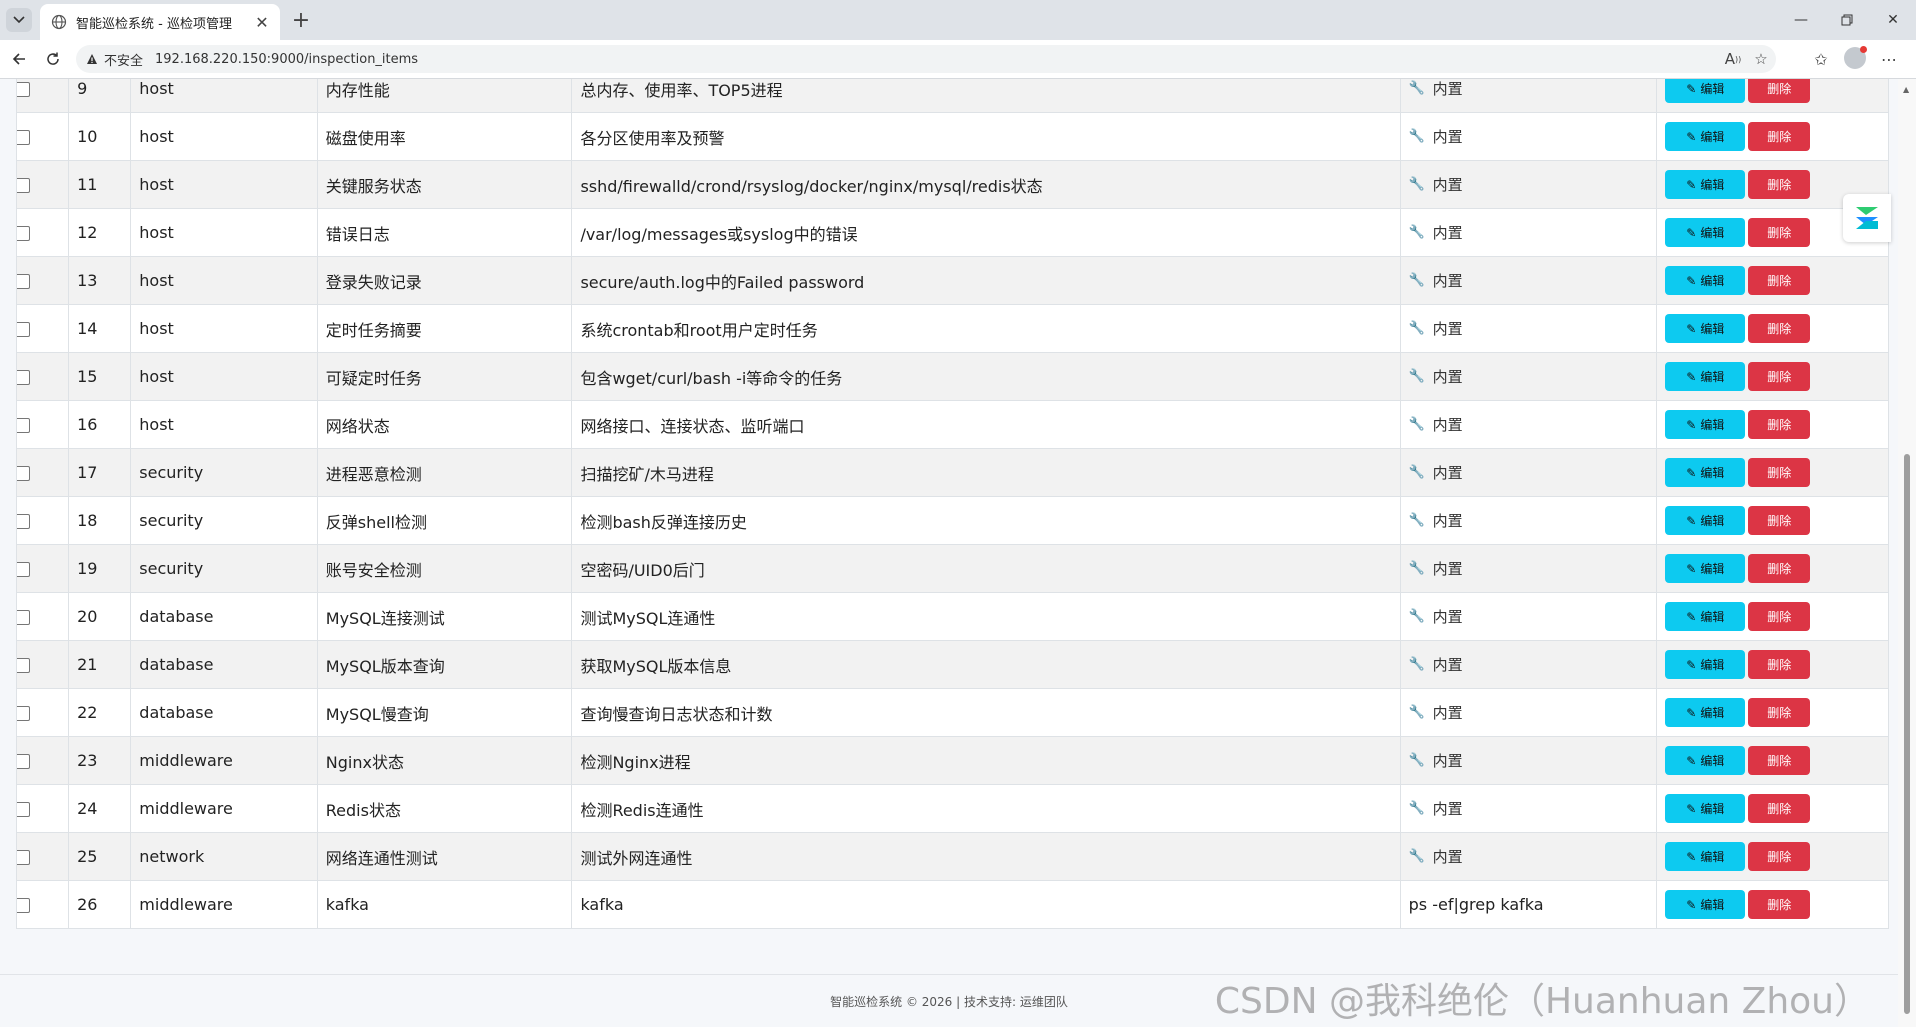  Describe the element at coordinates (1893, 20) in the screenshot. I see `close-window-icon: ✕` at that location.